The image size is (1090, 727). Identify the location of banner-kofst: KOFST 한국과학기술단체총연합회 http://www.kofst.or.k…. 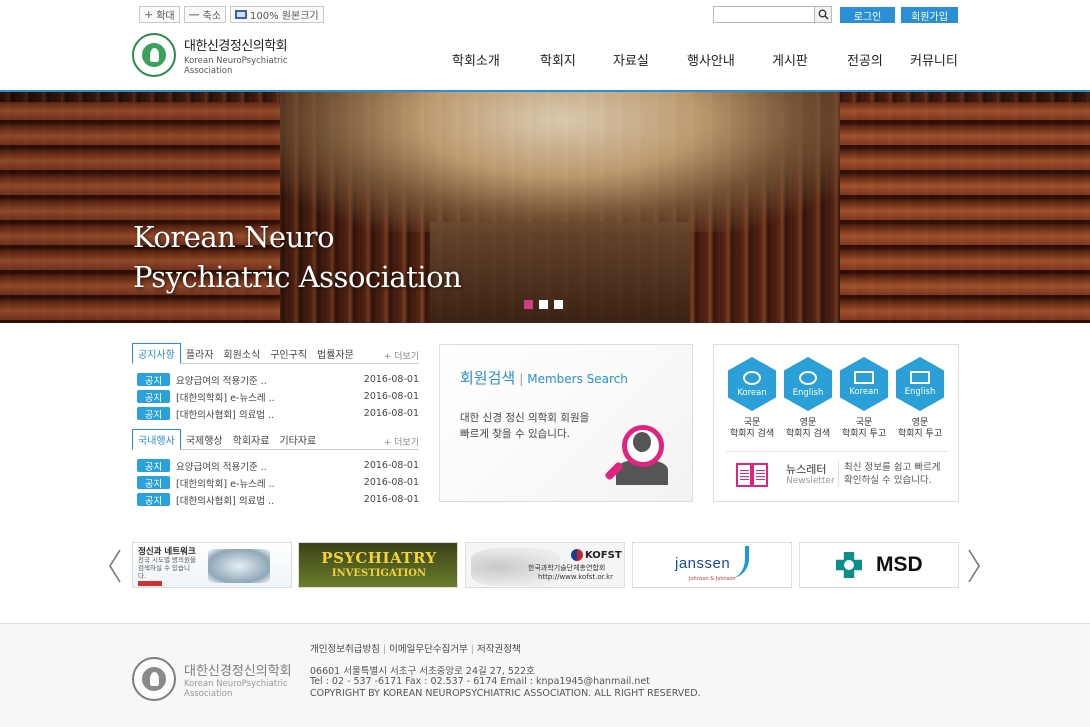
(545, 565).